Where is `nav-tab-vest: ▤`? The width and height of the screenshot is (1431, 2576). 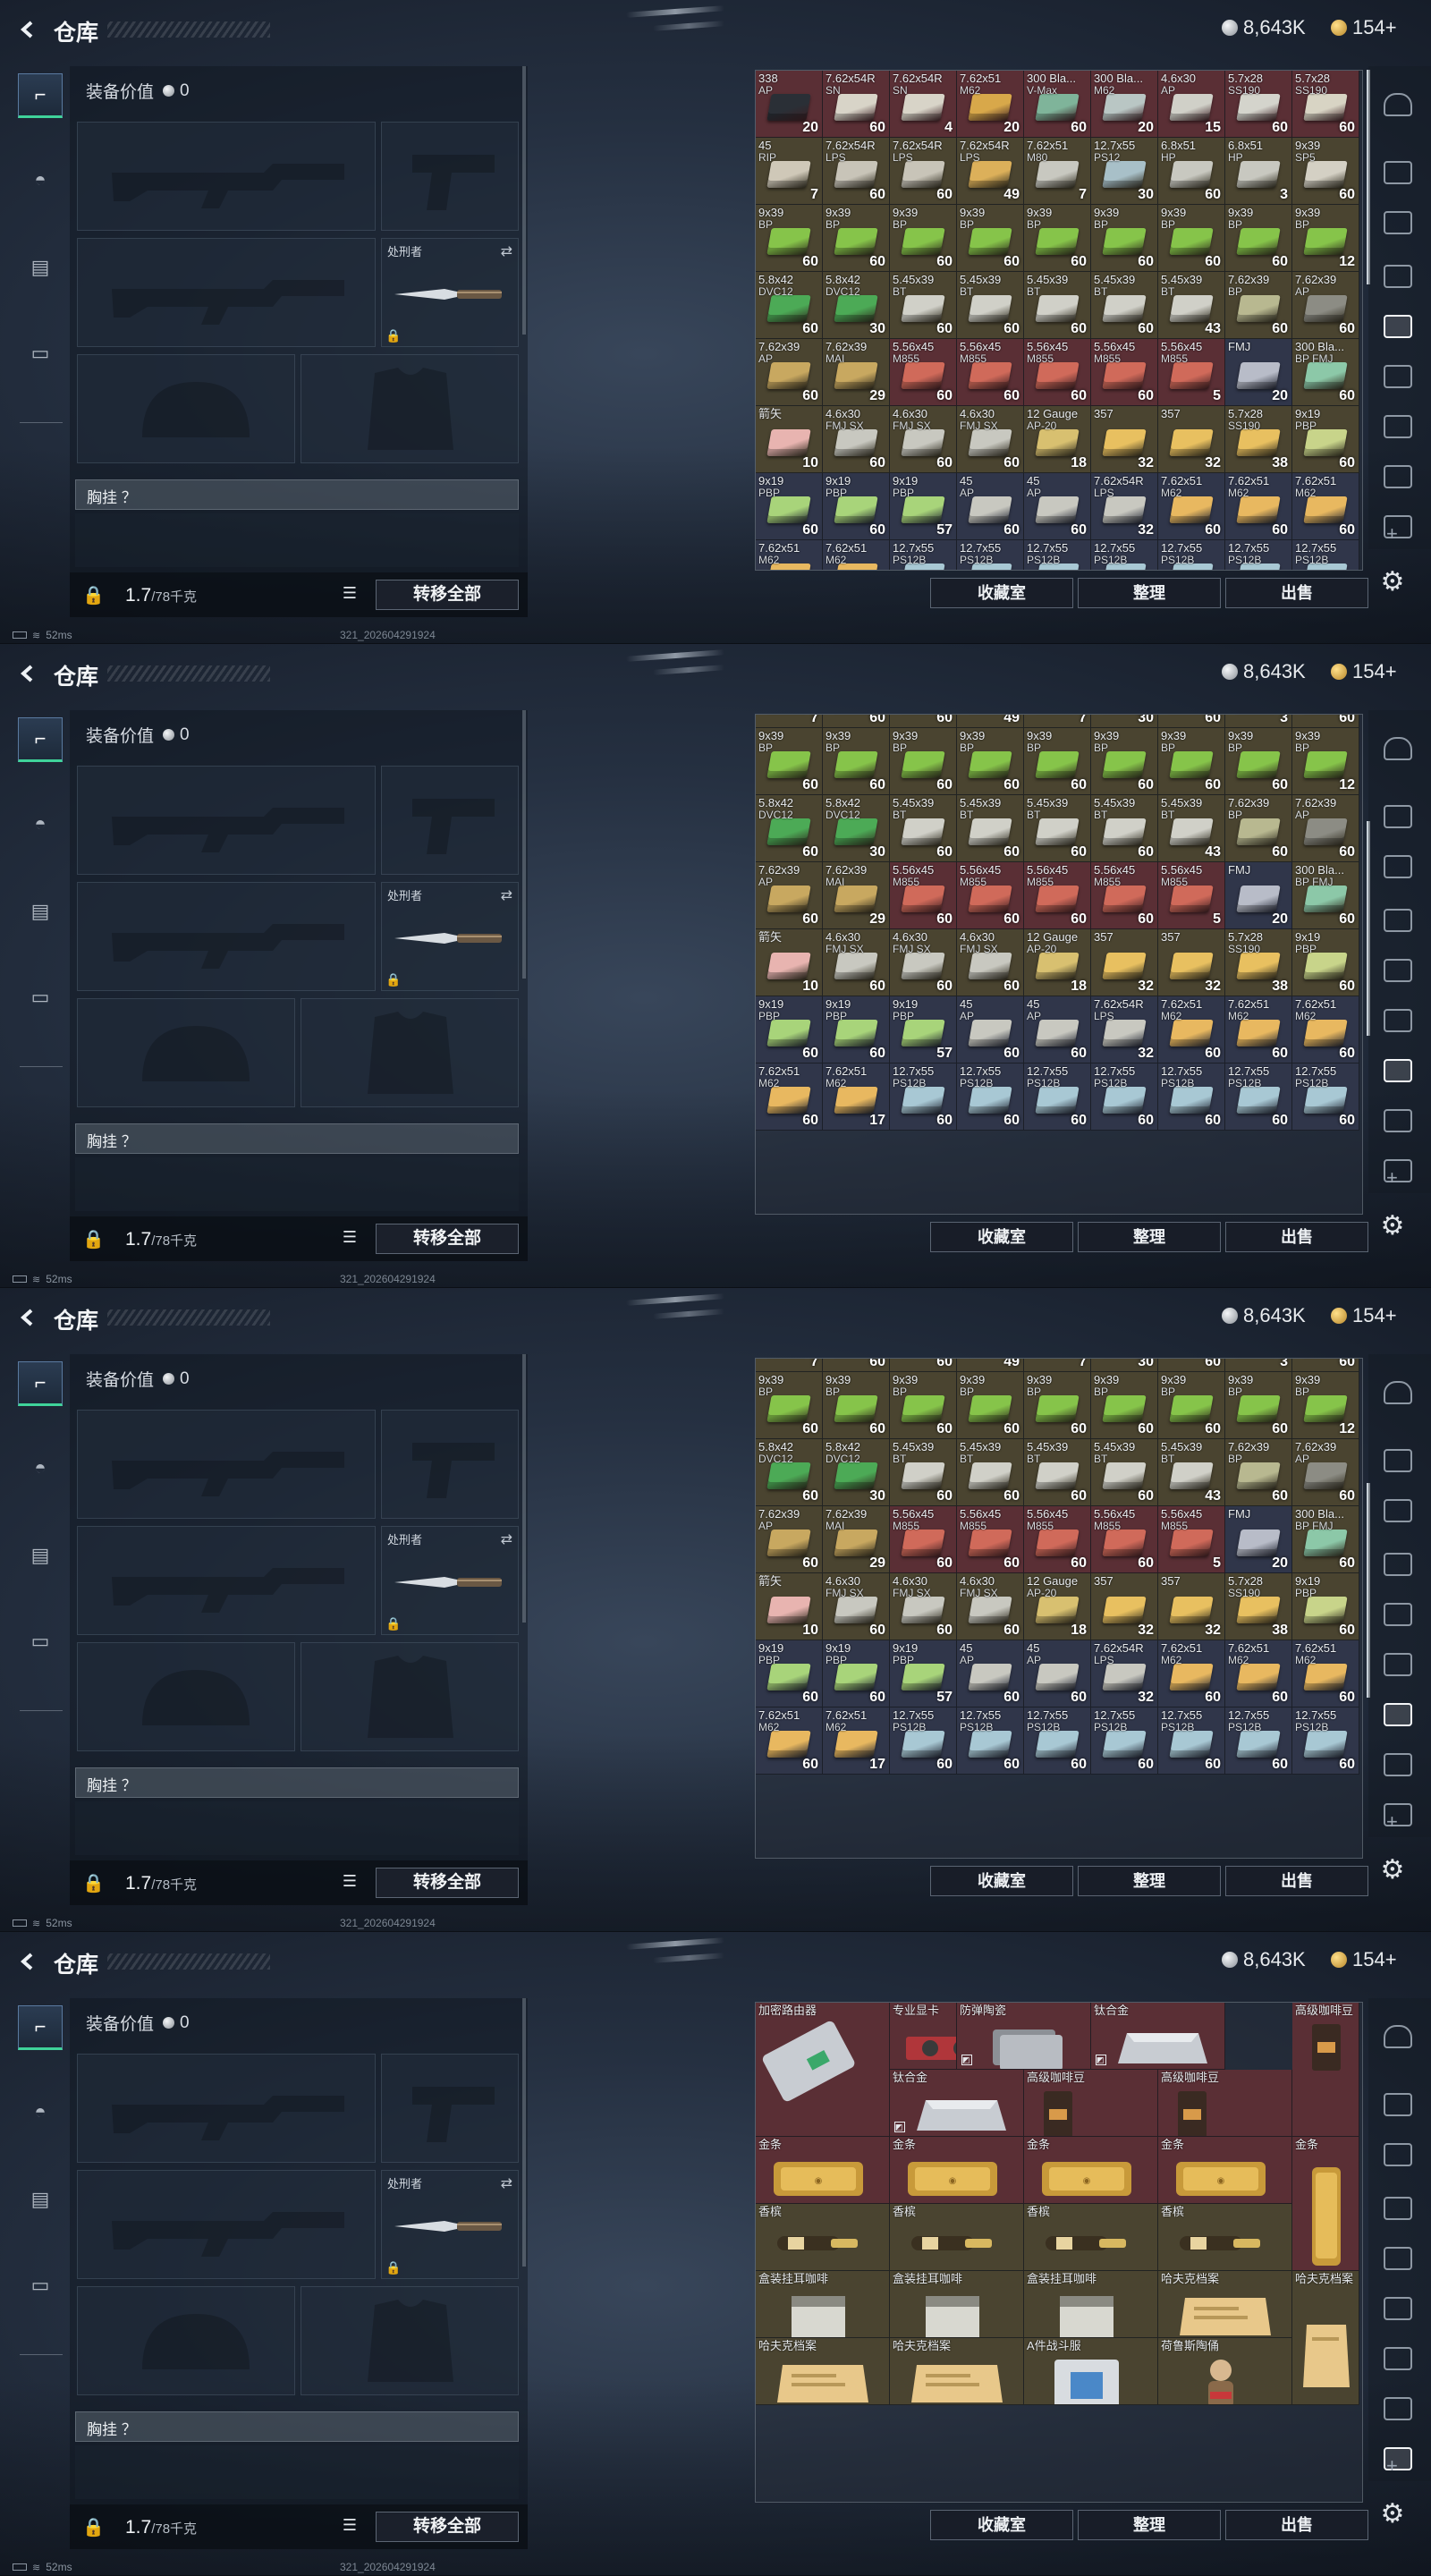 nav-tab-vest: ▤ is located at coordinates (41, 267).